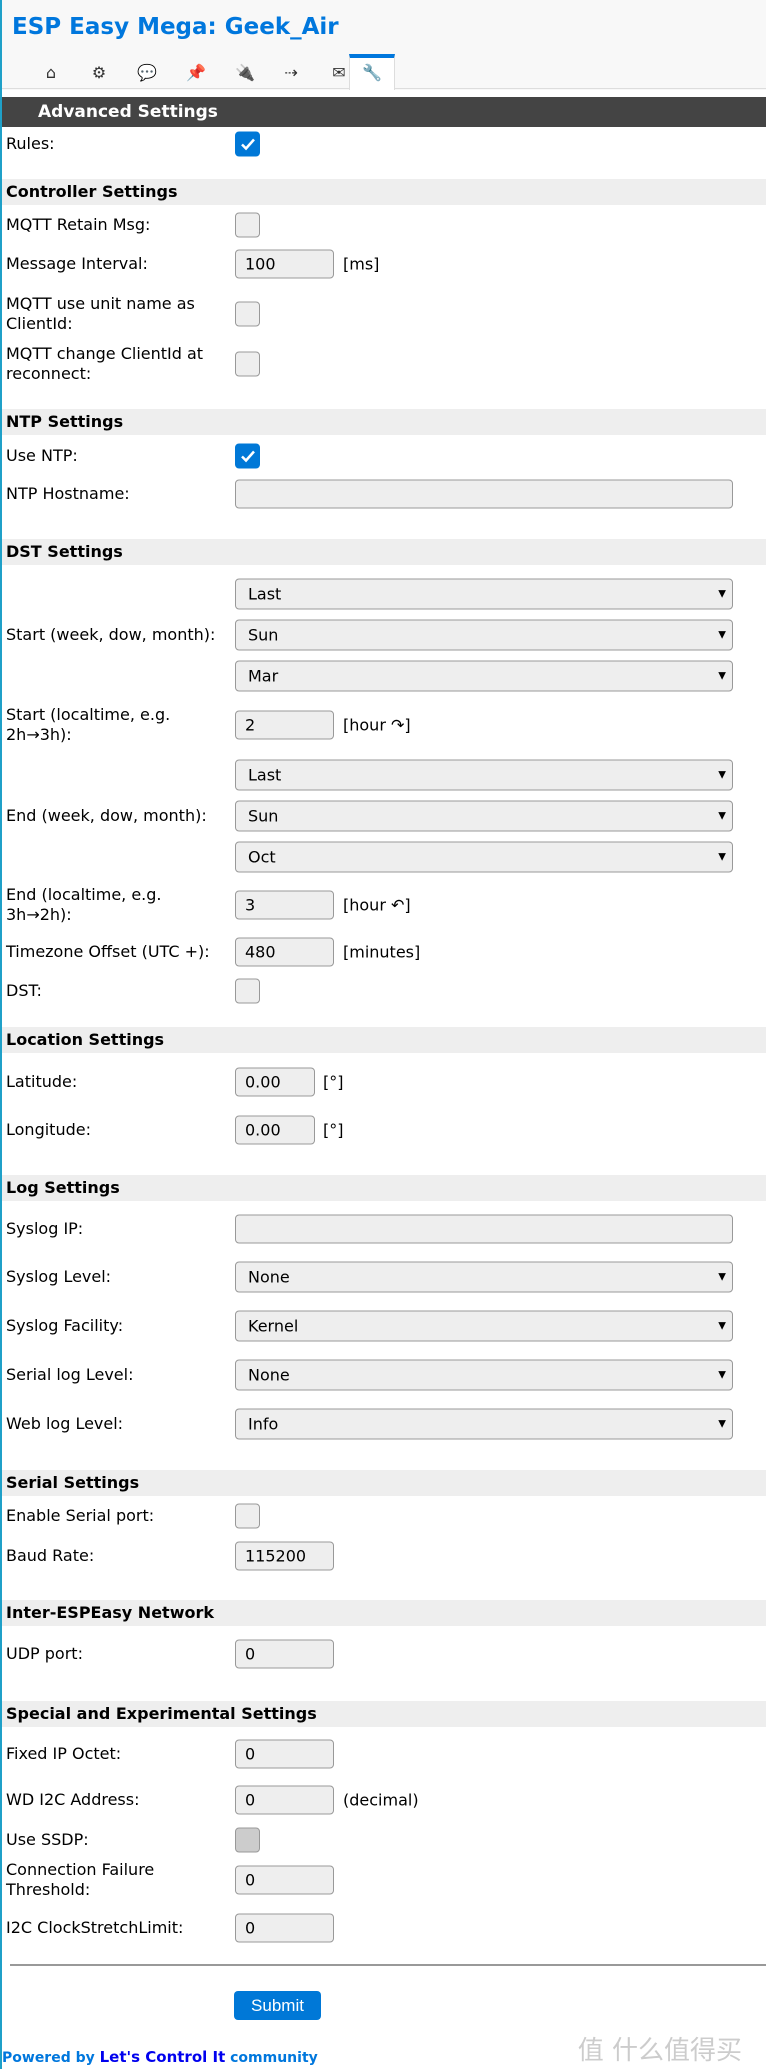 The width and height of the screenshot is (766, 2069). Describe the element at coordinates (65, 1325) in the screenshot. I see `field-label: Syslog Facility:` at that location.